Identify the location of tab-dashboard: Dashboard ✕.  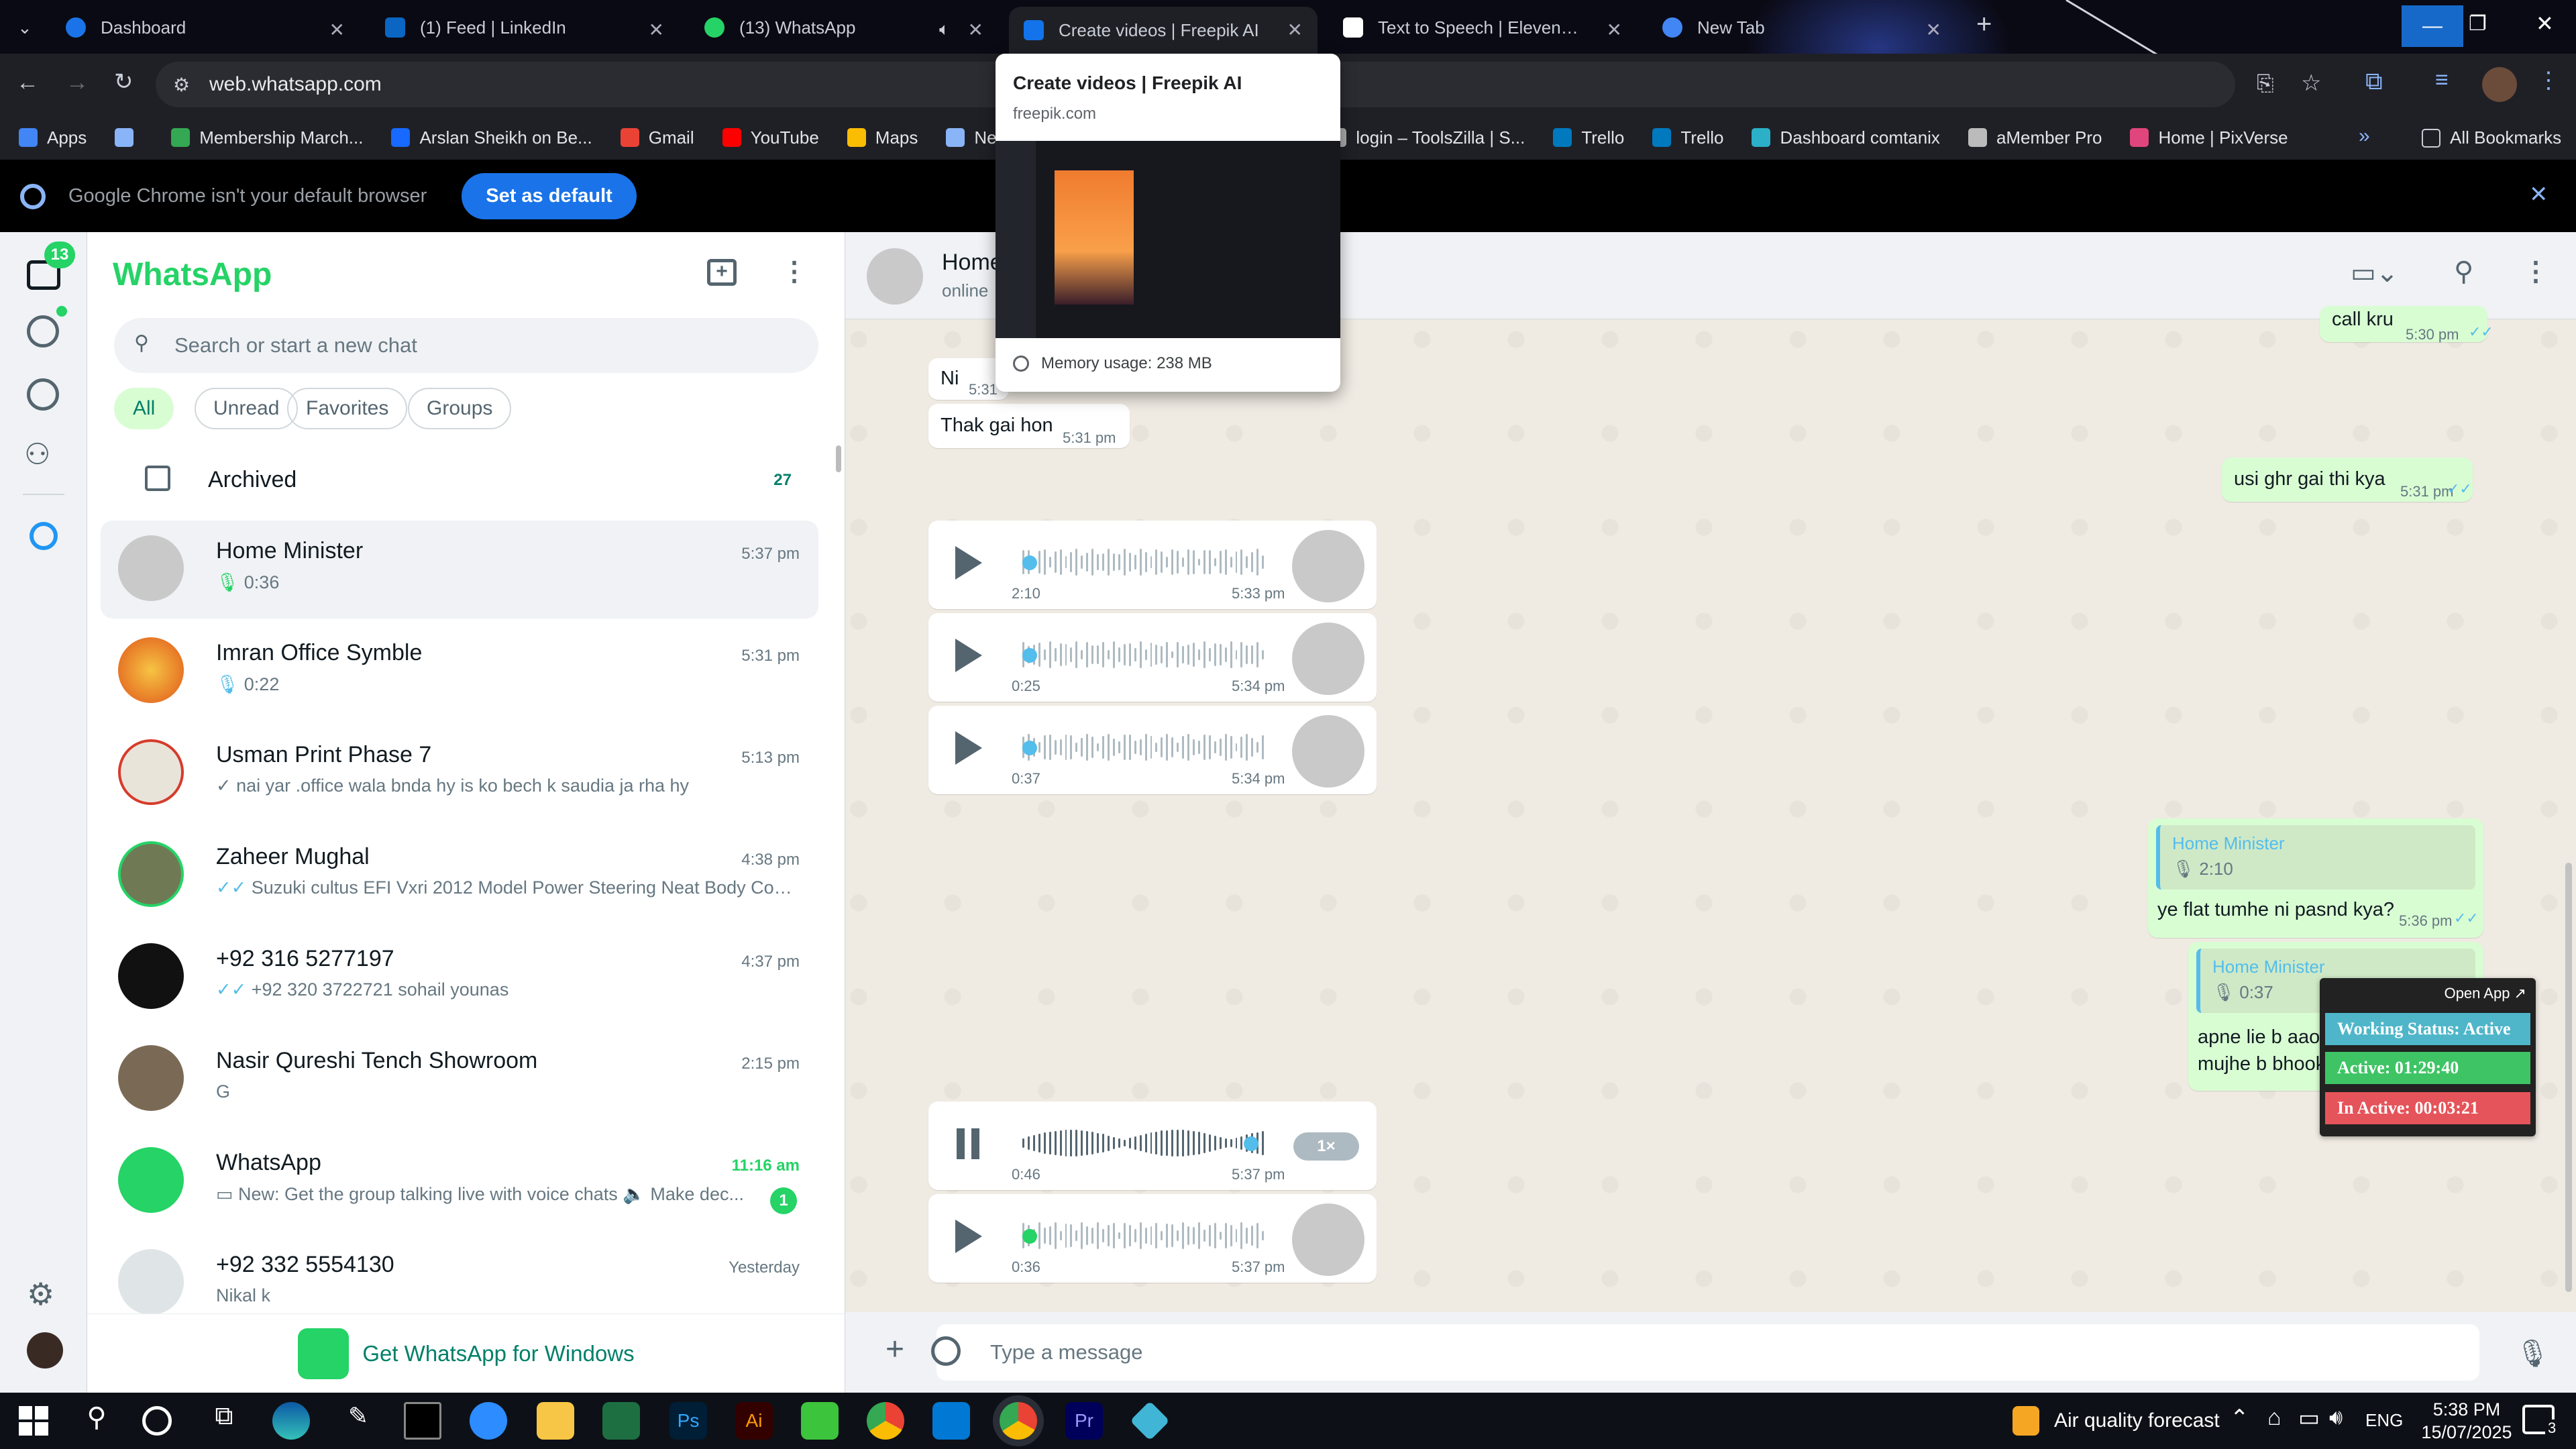
(205, 27).